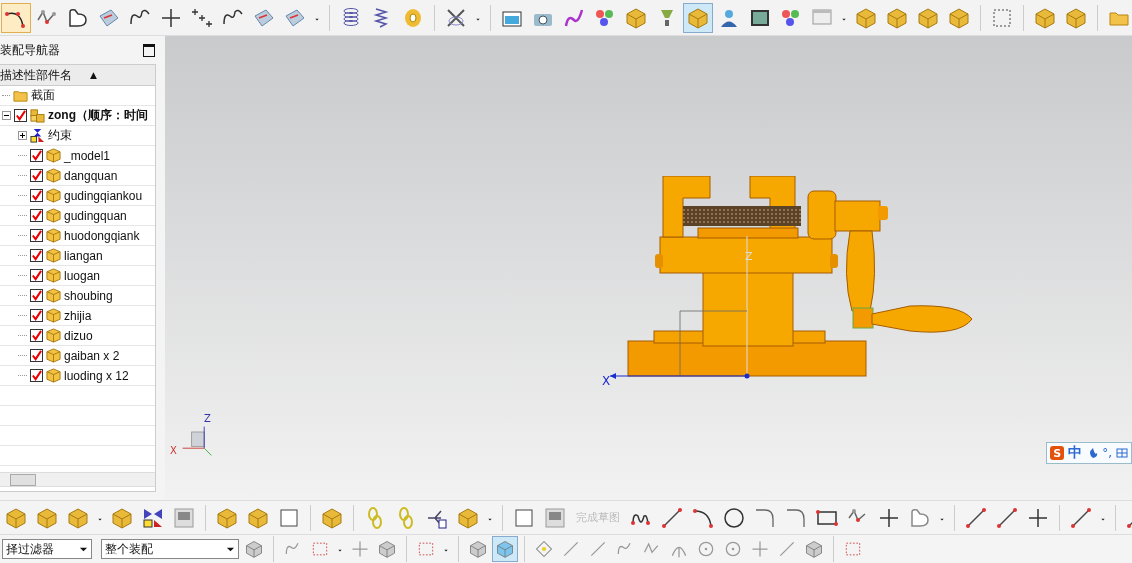 The image size is (1132, 563). What do you see at coordinates (47, 549) in the screenshot?
I see `dropdown: 择过滤器` at bounding box center [47, 549].